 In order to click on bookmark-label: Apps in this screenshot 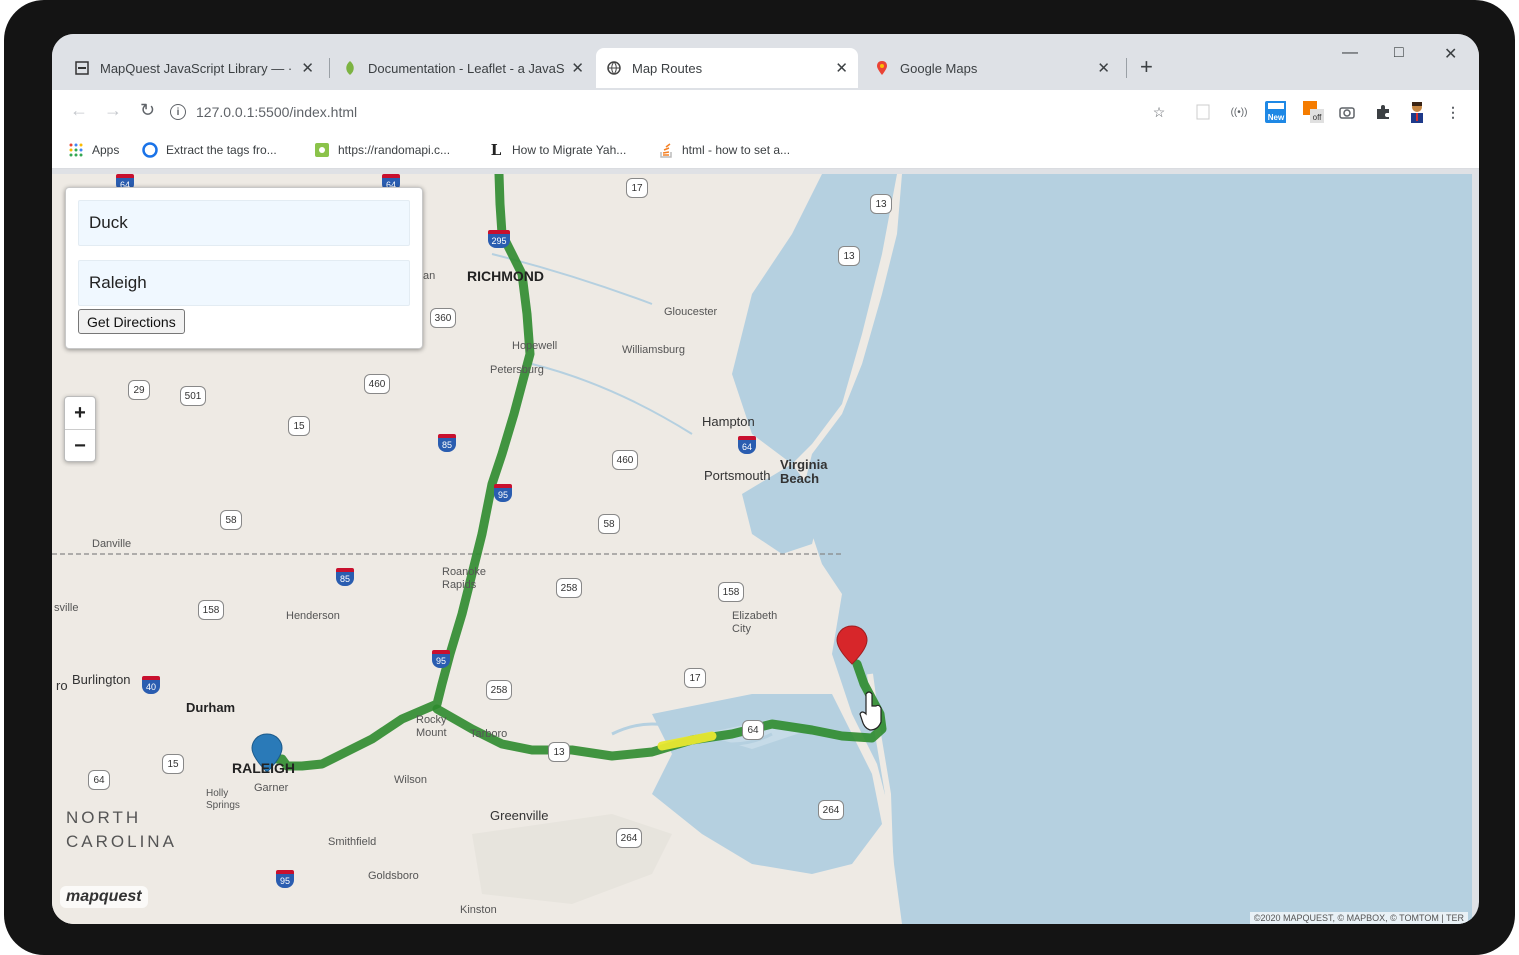, I will do `click(106, 150)`.